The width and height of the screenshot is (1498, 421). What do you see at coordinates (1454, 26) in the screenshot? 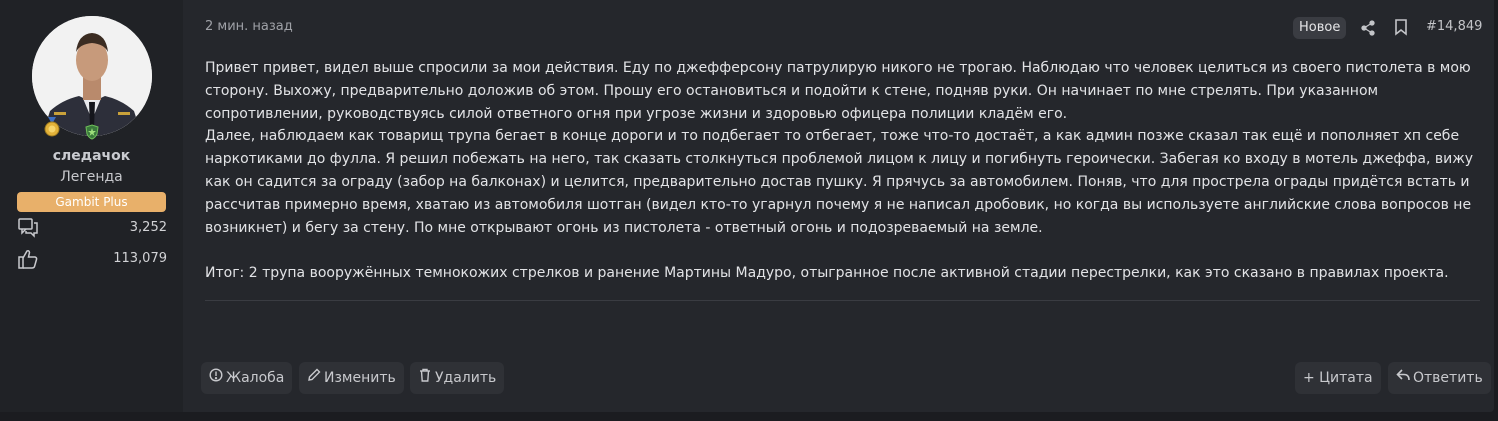
I see `post-number: #14,849` at bounding box center [1454, 26].